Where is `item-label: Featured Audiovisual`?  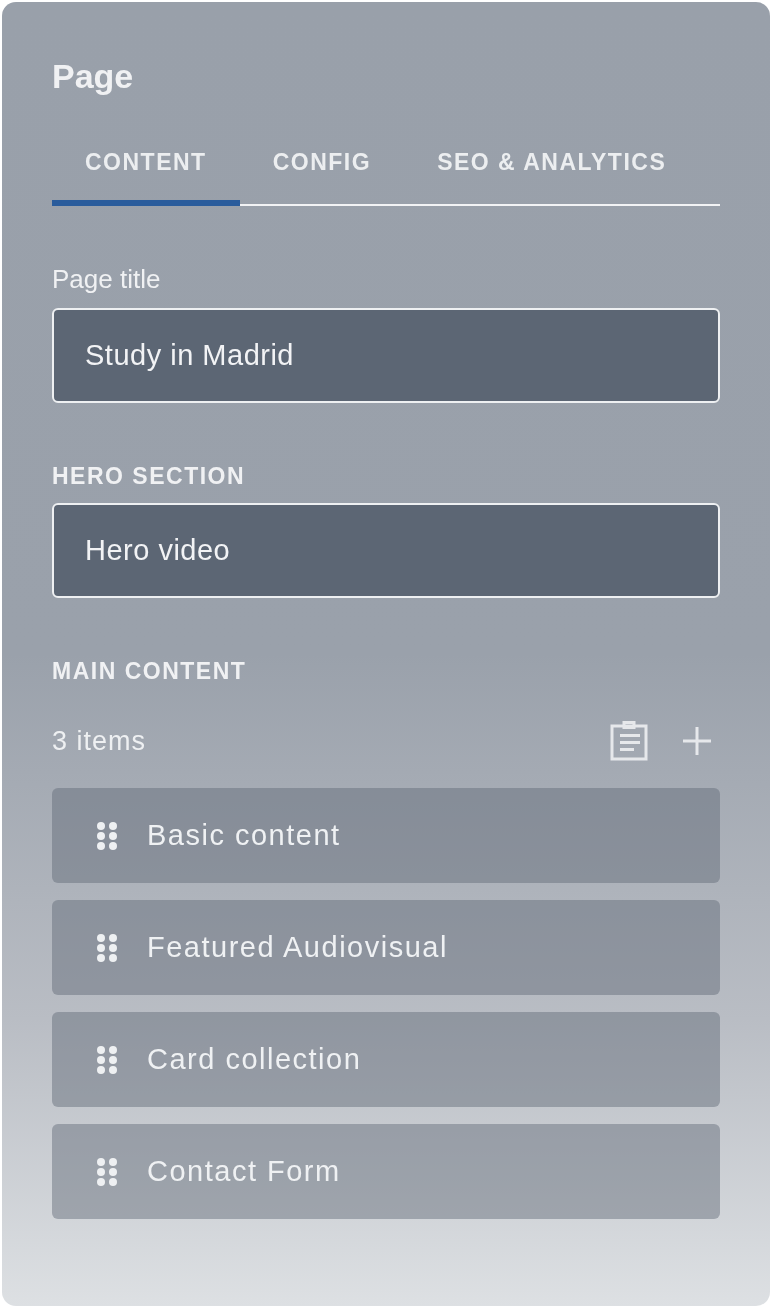
item-label: Featured Audiovisual is located at coordinates (297, 947).